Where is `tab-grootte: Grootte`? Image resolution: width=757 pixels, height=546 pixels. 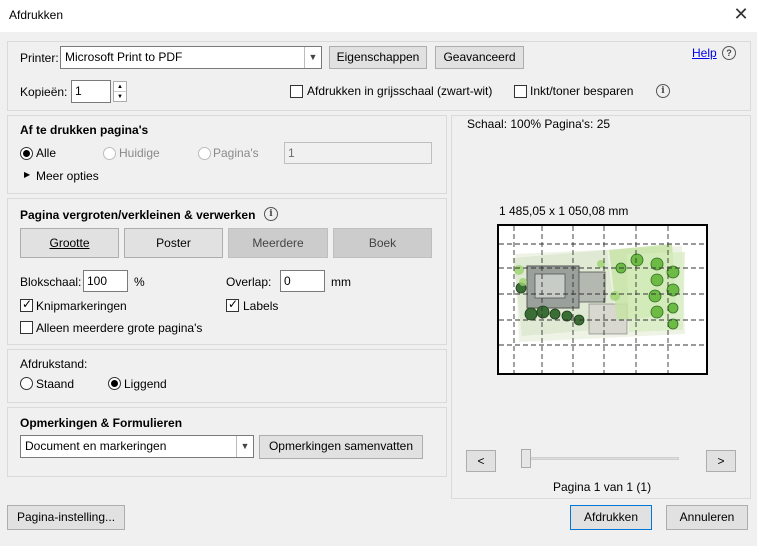
tab-grootte: Grootte is located at coordinates (69, 243).